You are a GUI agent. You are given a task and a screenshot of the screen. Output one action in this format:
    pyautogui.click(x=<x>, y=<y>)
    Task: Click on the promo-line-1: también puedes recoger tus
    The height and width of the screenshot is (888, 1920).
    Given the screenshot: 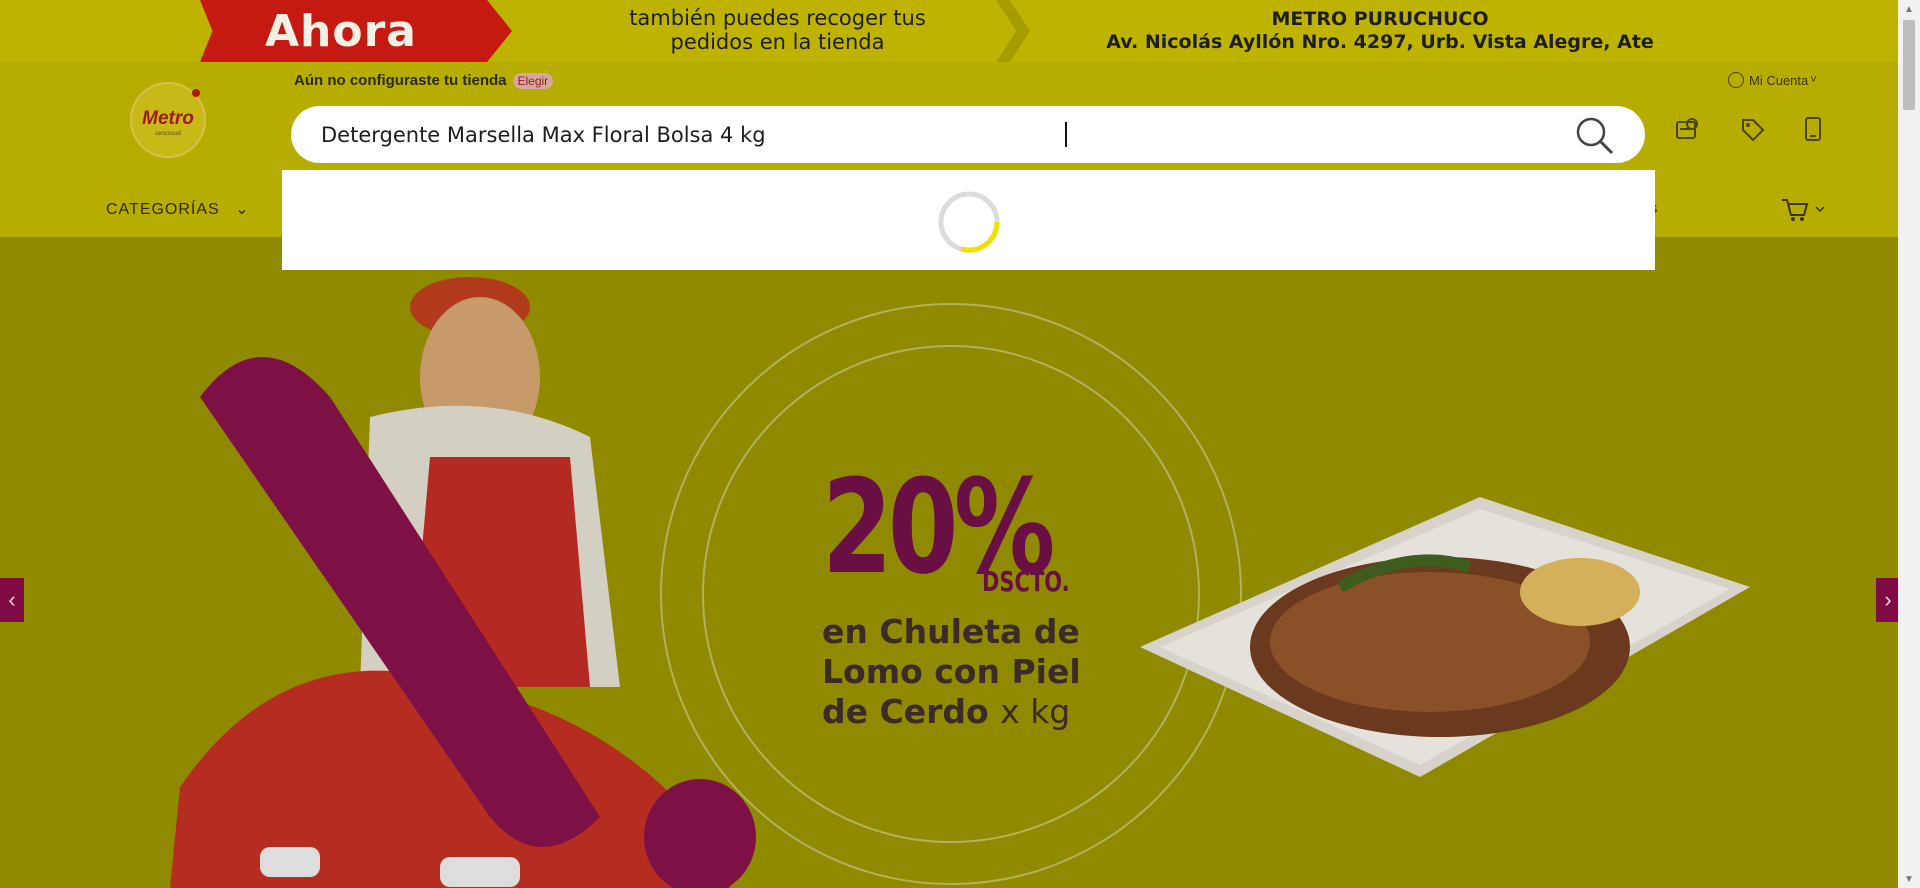 What is the action you would take?
    pyautogui.click(x=777, y=18)
    